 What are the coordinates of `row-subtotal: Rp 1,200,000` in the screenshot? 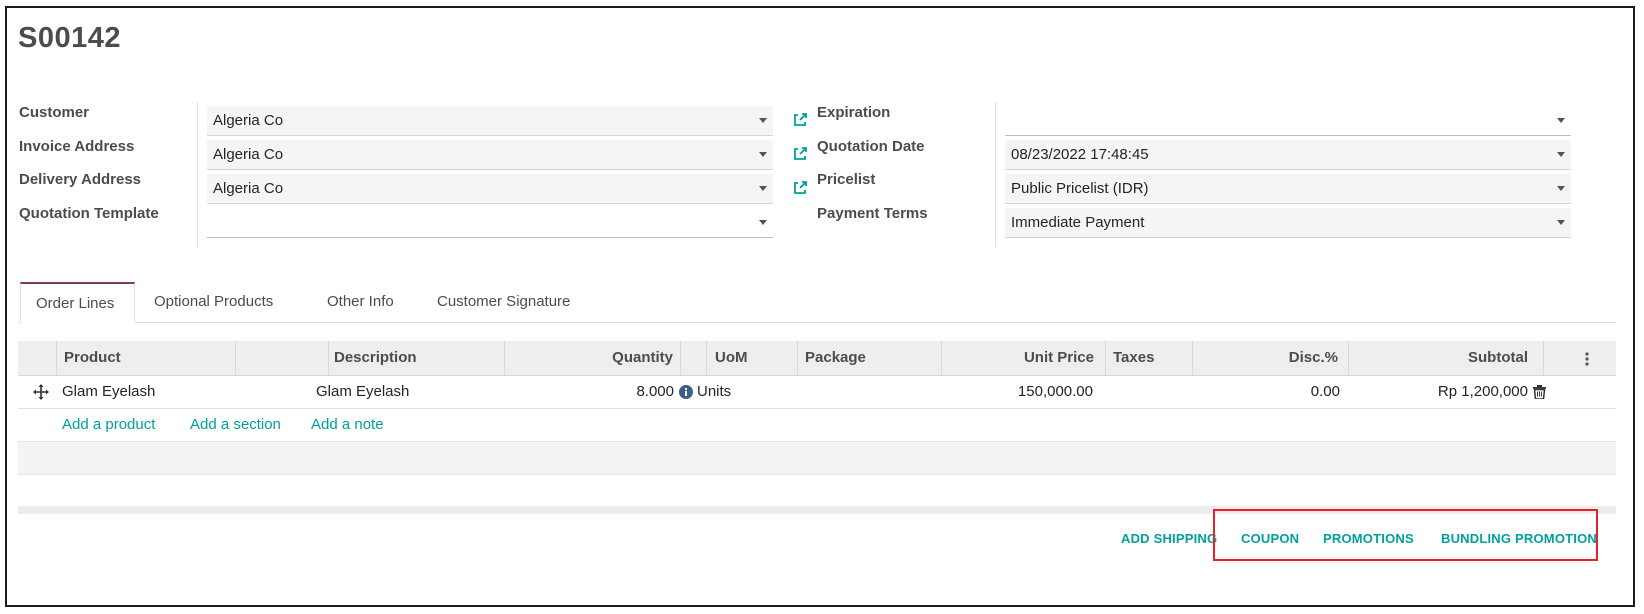 It's located at (1482, 391).